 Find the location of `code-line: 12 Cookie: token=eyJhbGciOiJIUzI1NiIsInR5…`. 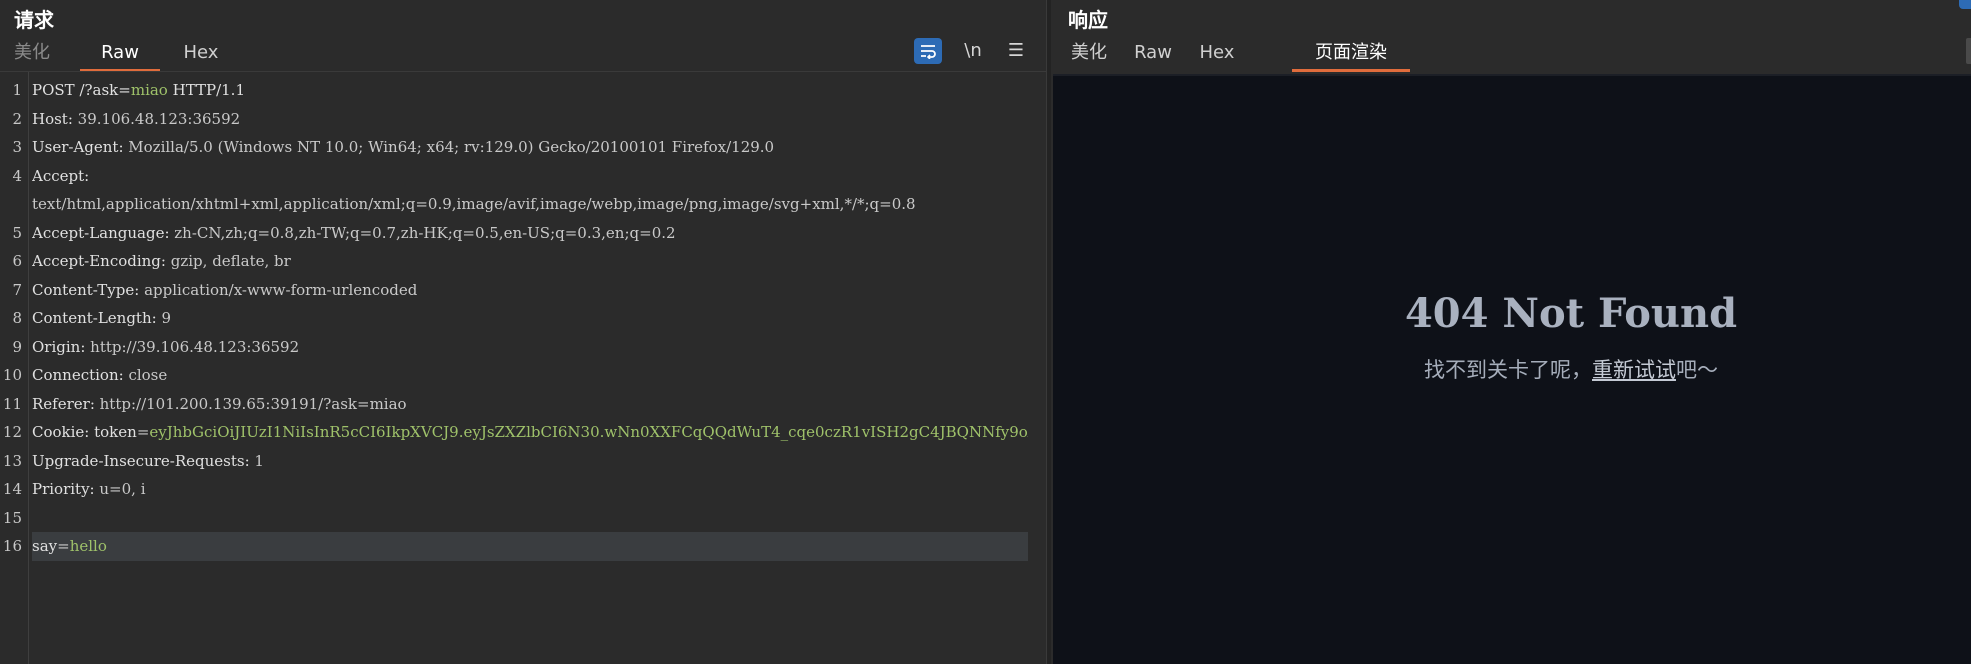

code-line: 12 Cookie: token=eyJhbGciOiJIUzI1NiIsInR5… is located at coordinates (523, 432).